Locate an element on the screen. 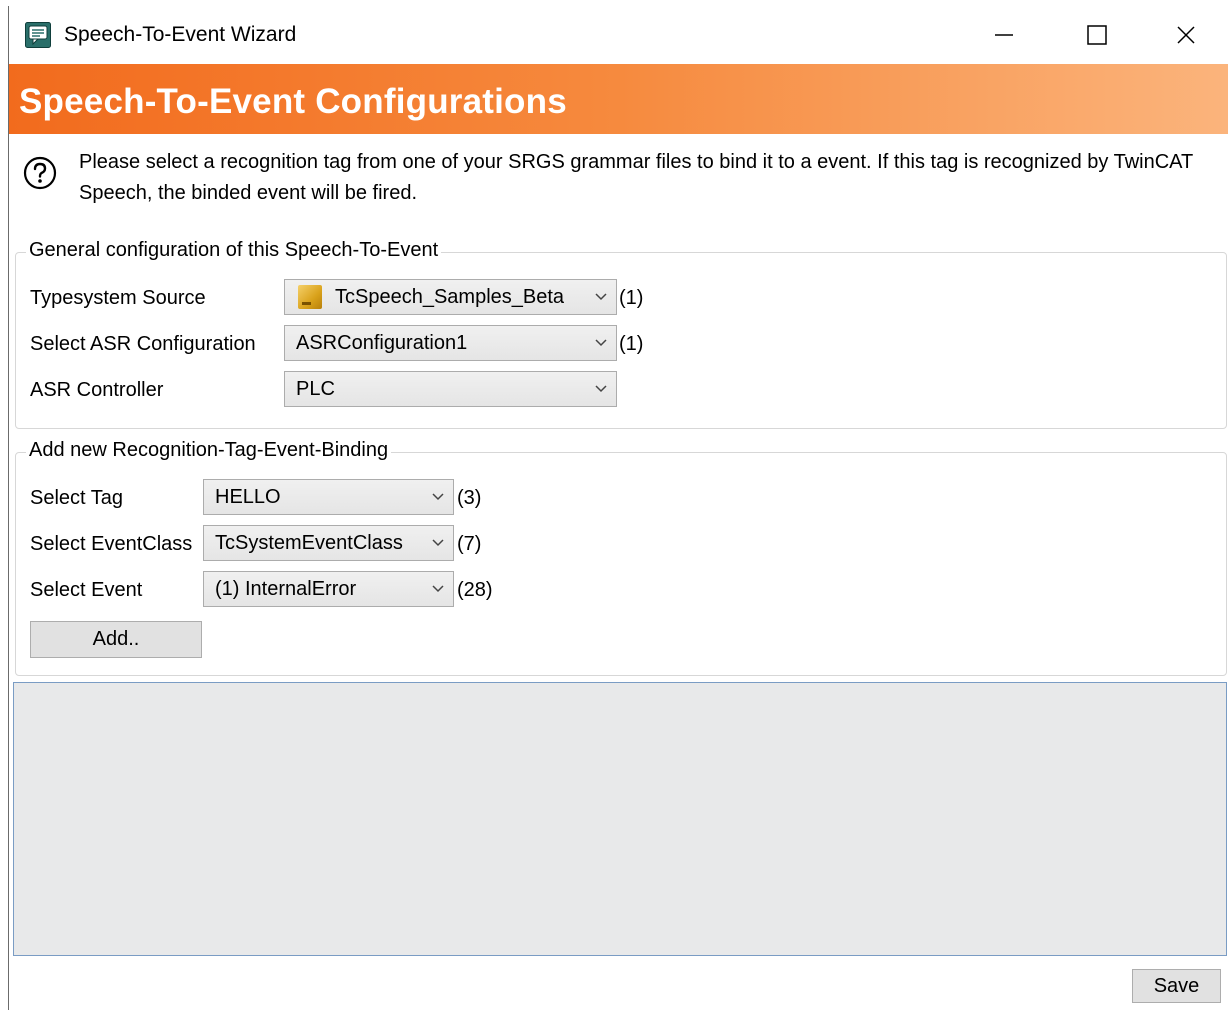  title-bar: Speech-To-Event Wizard is located at coordinates (618, 35).